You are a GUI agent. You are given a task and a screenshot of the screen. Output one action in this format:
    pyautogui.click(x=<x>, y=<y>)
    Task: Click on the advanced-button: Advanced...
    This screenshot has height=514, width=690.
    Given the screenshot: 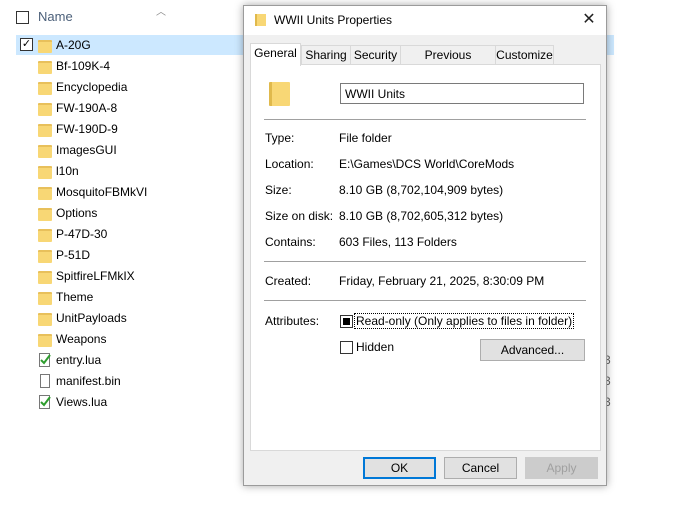 What is the action you would take?
    pyautogui.click(x=532, y=350)
    